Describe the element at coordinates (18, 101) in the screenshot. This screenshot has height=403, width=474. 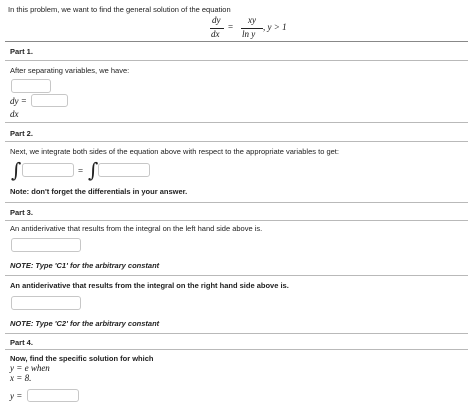
I see `part1-dy-label: dy =` at that location.